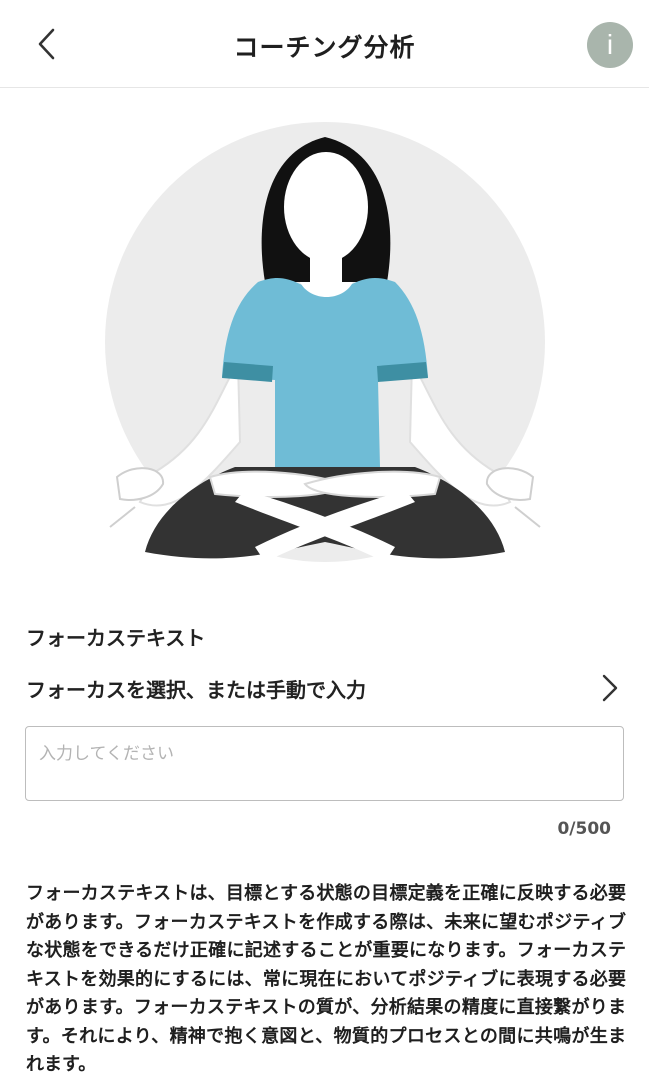  I want to click on neck, so click(326, 268).